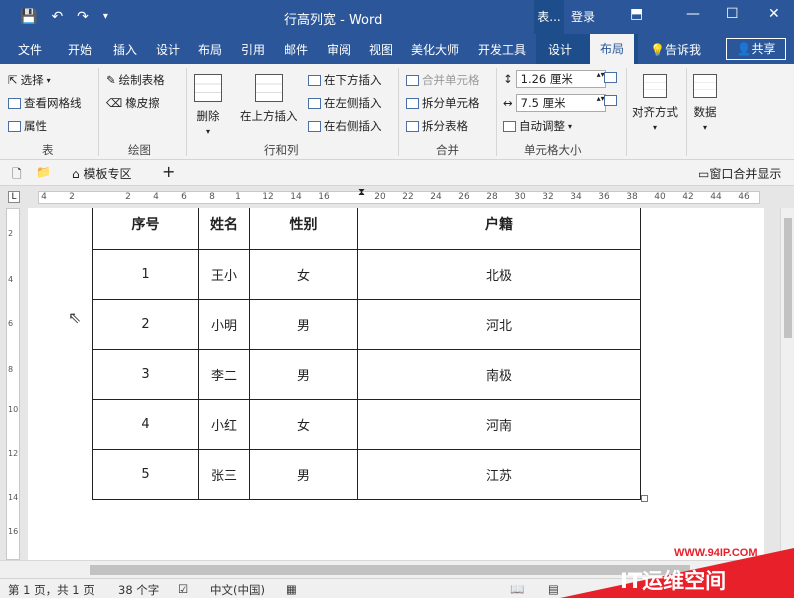 The width and height of the screenshot is (794, 598). What do you see at coordinates (381, 49) in the screenshot?
I see `tab-view: 视图` at bounding box center [381, 49].